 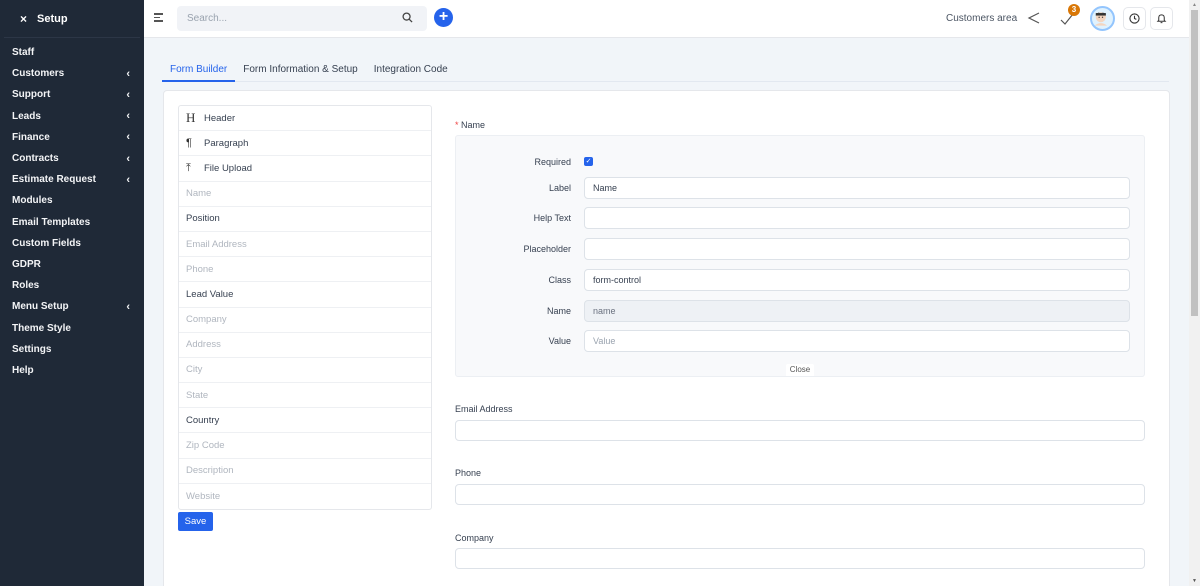 I want to click on palette-field-state: State, so click(x=305, y=396).